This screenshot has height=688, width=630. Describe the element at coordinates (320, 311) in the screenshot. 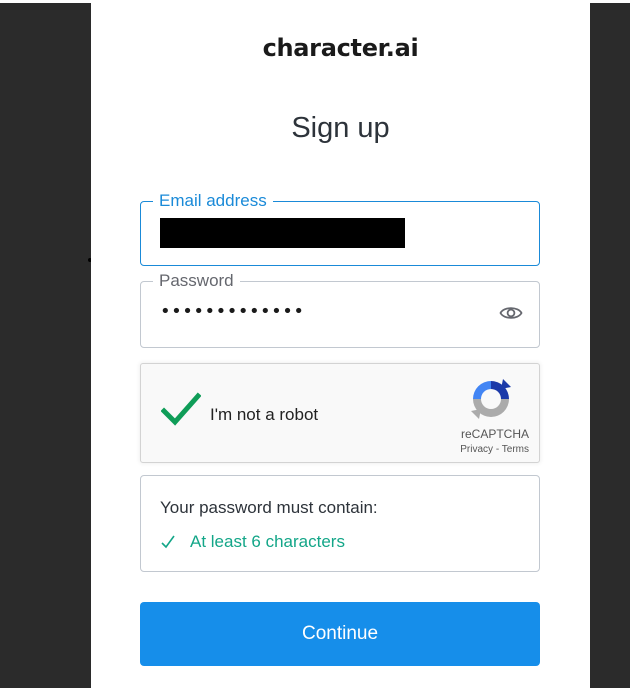

I see `password-input: •••••••••••••` at that location.